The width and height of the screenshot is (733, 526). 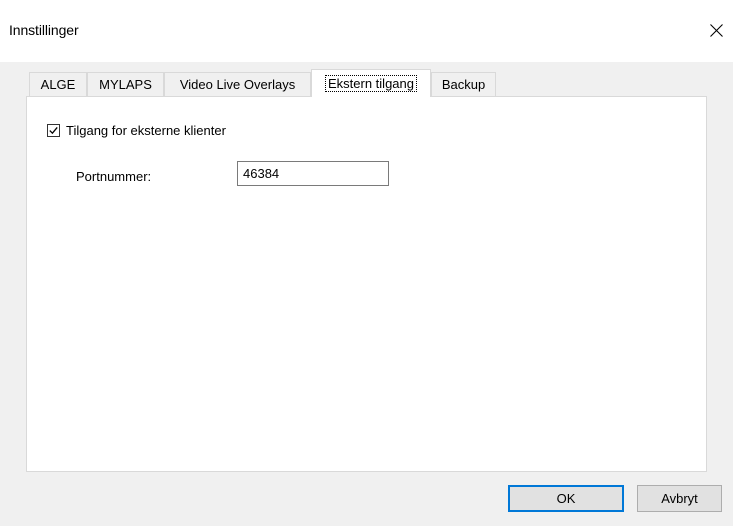 I want to click on tab-mylaps: MYLAPS, so click(x=125, y=84).